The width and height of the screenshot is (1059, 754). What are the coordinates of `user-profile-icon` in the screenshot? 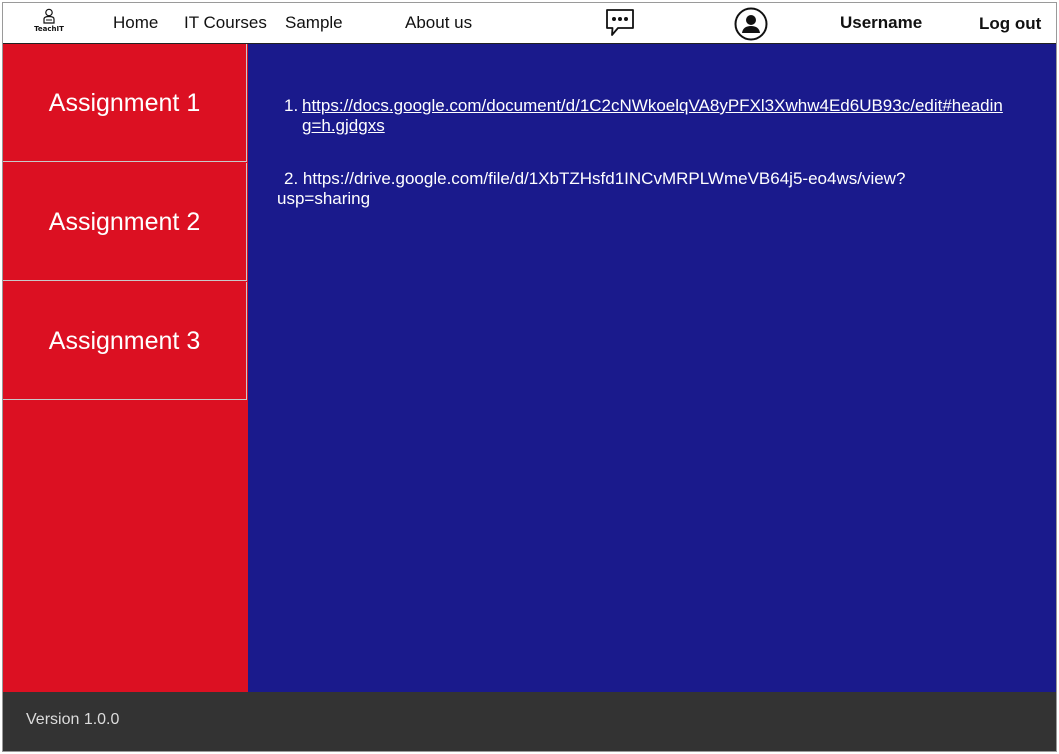 It's located at (751, 24).